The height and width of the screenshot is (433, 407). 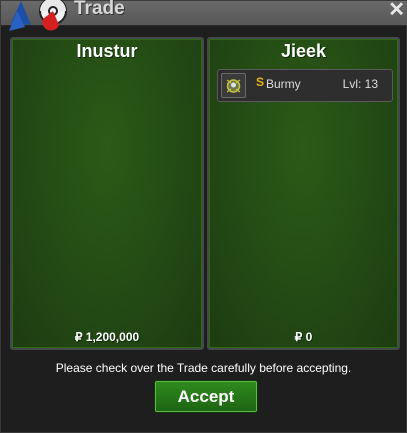 I want to click on pokeball-logo-icon, so click(x=38, y=15).